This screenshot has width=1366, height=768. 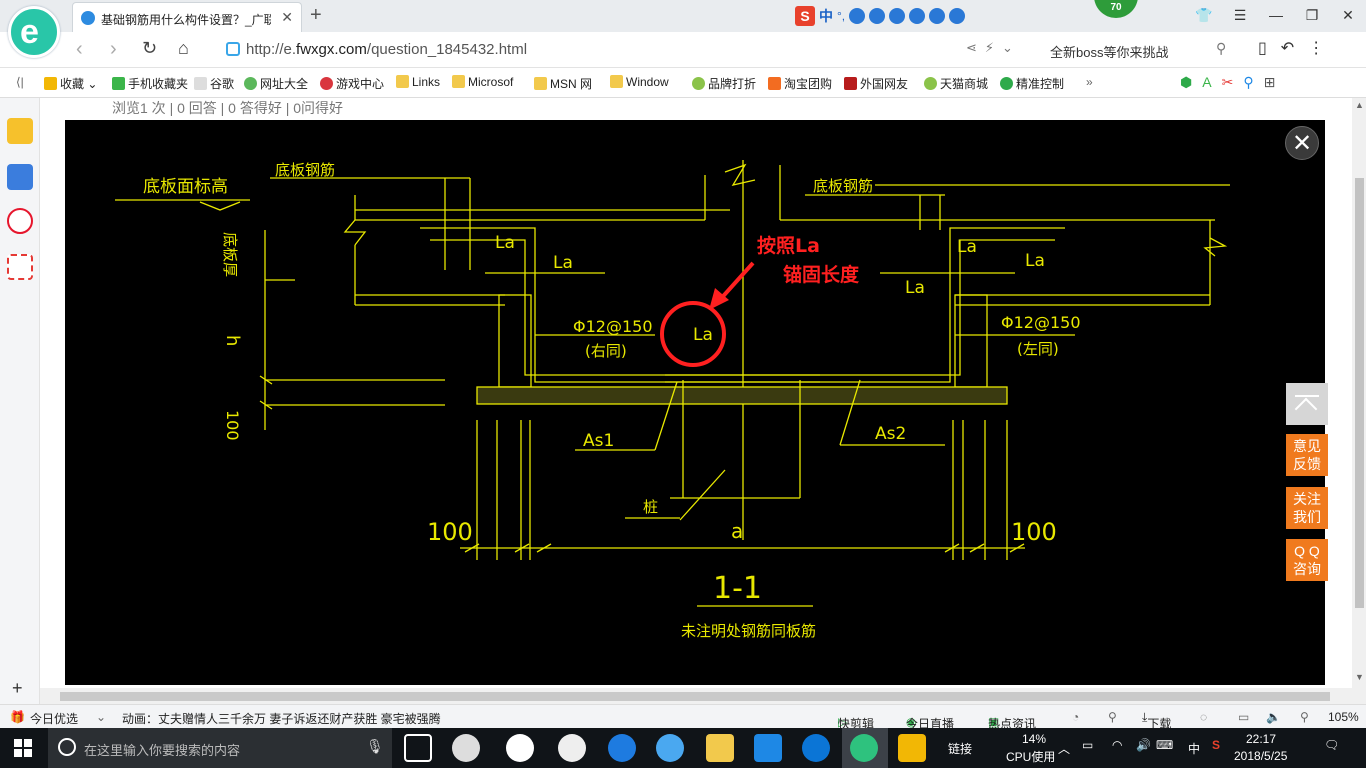 What do you see at coordinates (20, 267) in the screenshot?
I see `mail-icon` at bounding box center [20, 267].